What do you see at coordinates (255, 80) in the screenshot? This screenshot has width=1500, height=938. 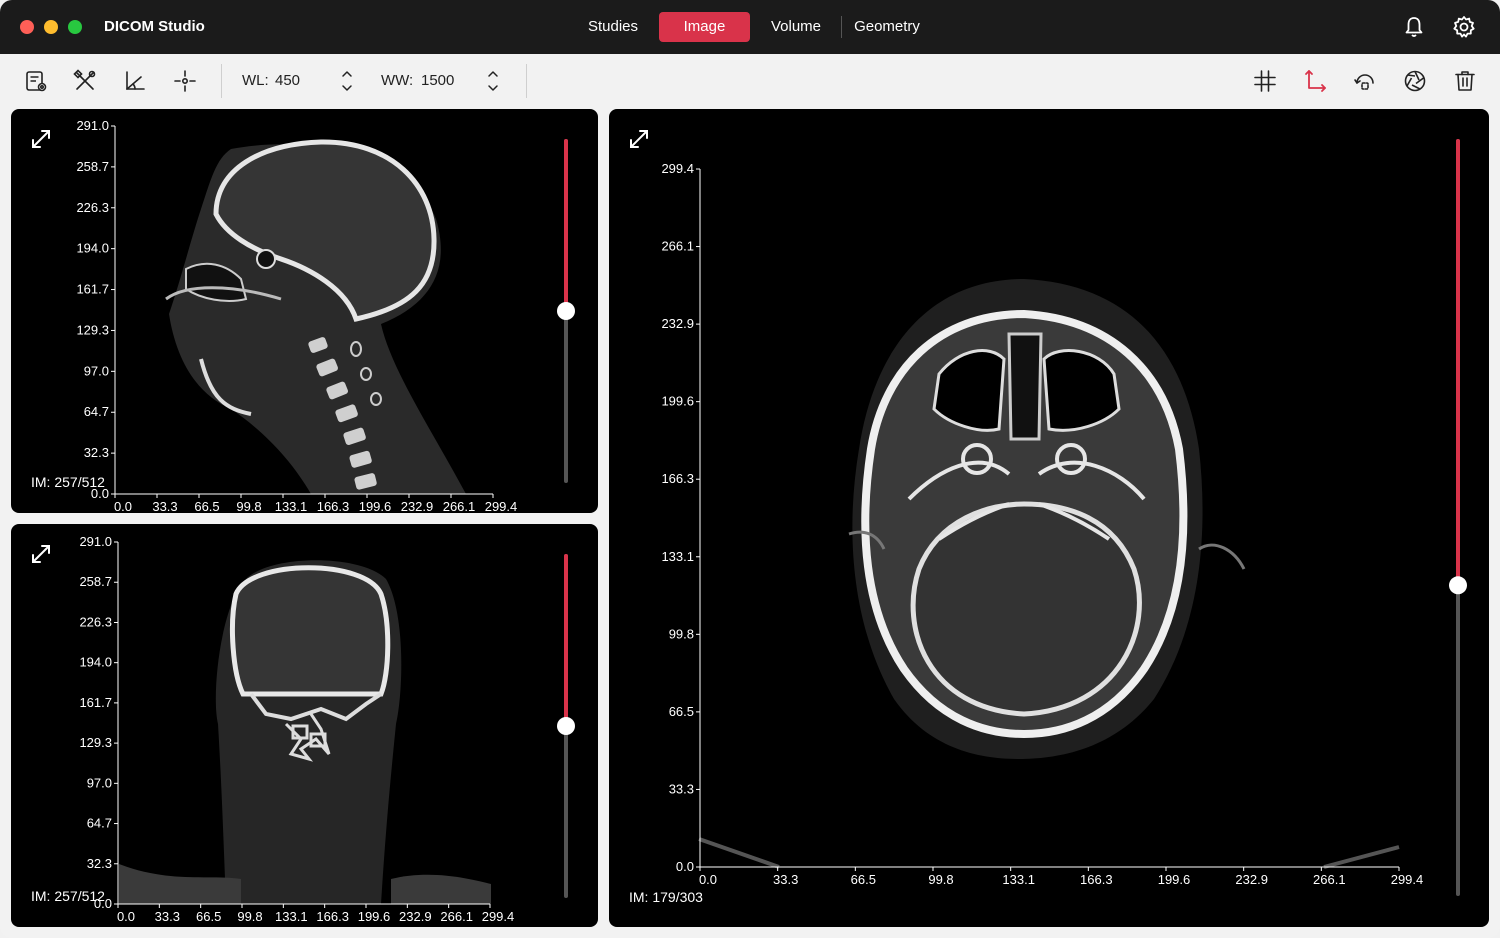 I see `wl-label: WL:` at bounding box center [255, 80].